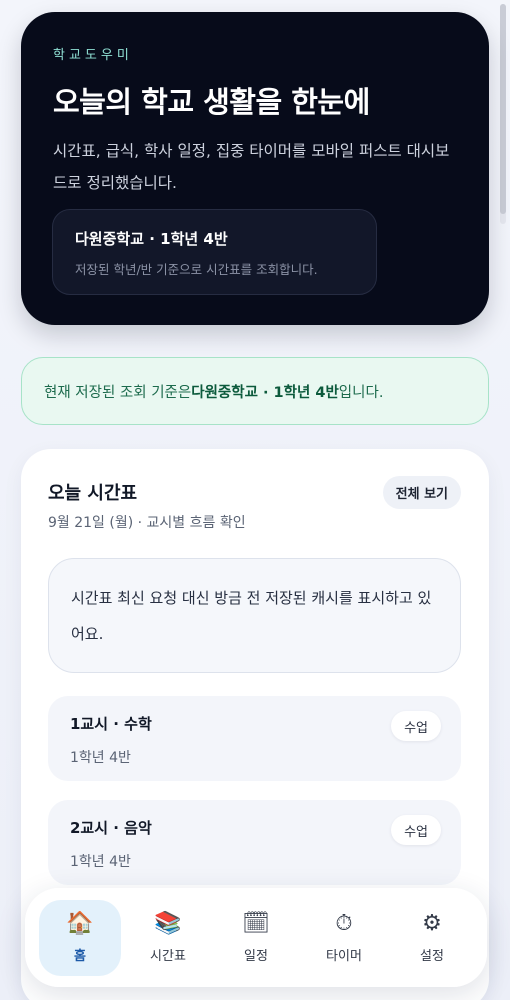 Image resolution: width=510 pixels, height=1000 pixels. Describe the element at coordinates (93, 493) in the screenshot. I see `card-title: 오늘 시간표` at that location.